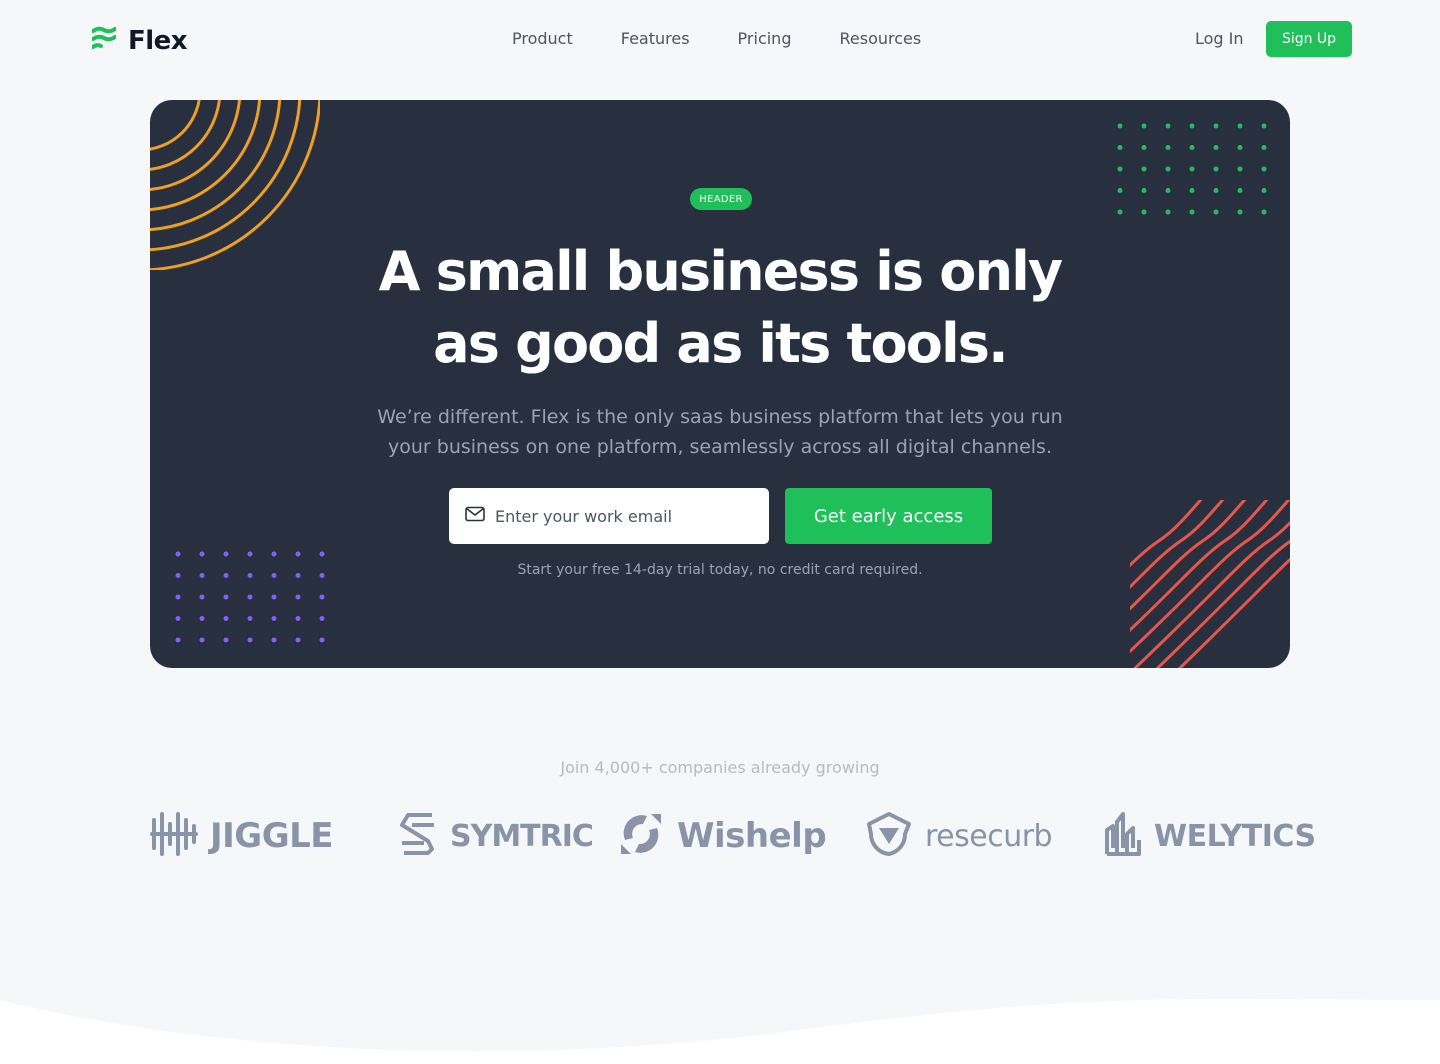 This screenshot has width=1440, height=1064. What do you see at coordinates (104, 41) in the screenshot?
I see `flex-logo-icon` at bounding box center [104, 41].